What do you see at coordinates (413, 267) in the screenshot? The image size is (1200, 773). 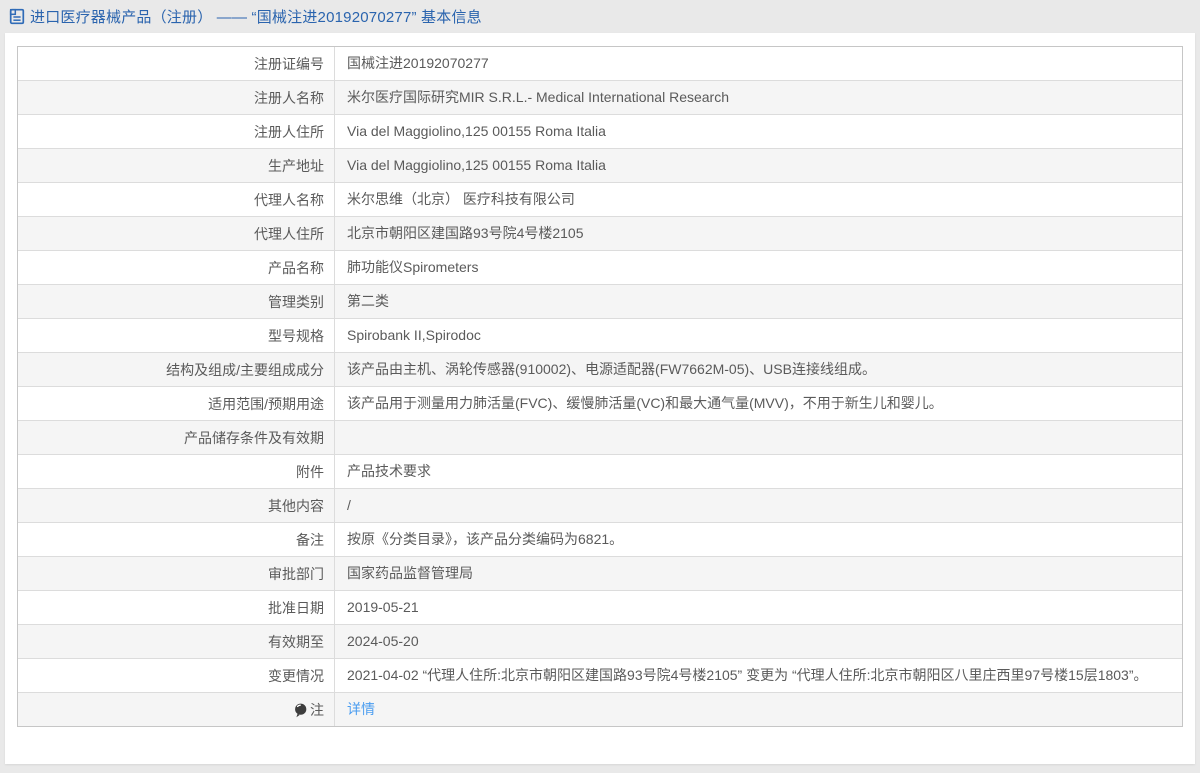 I see `row-value: 肺功能仪Spirometers` at bounding box center [413, 267].